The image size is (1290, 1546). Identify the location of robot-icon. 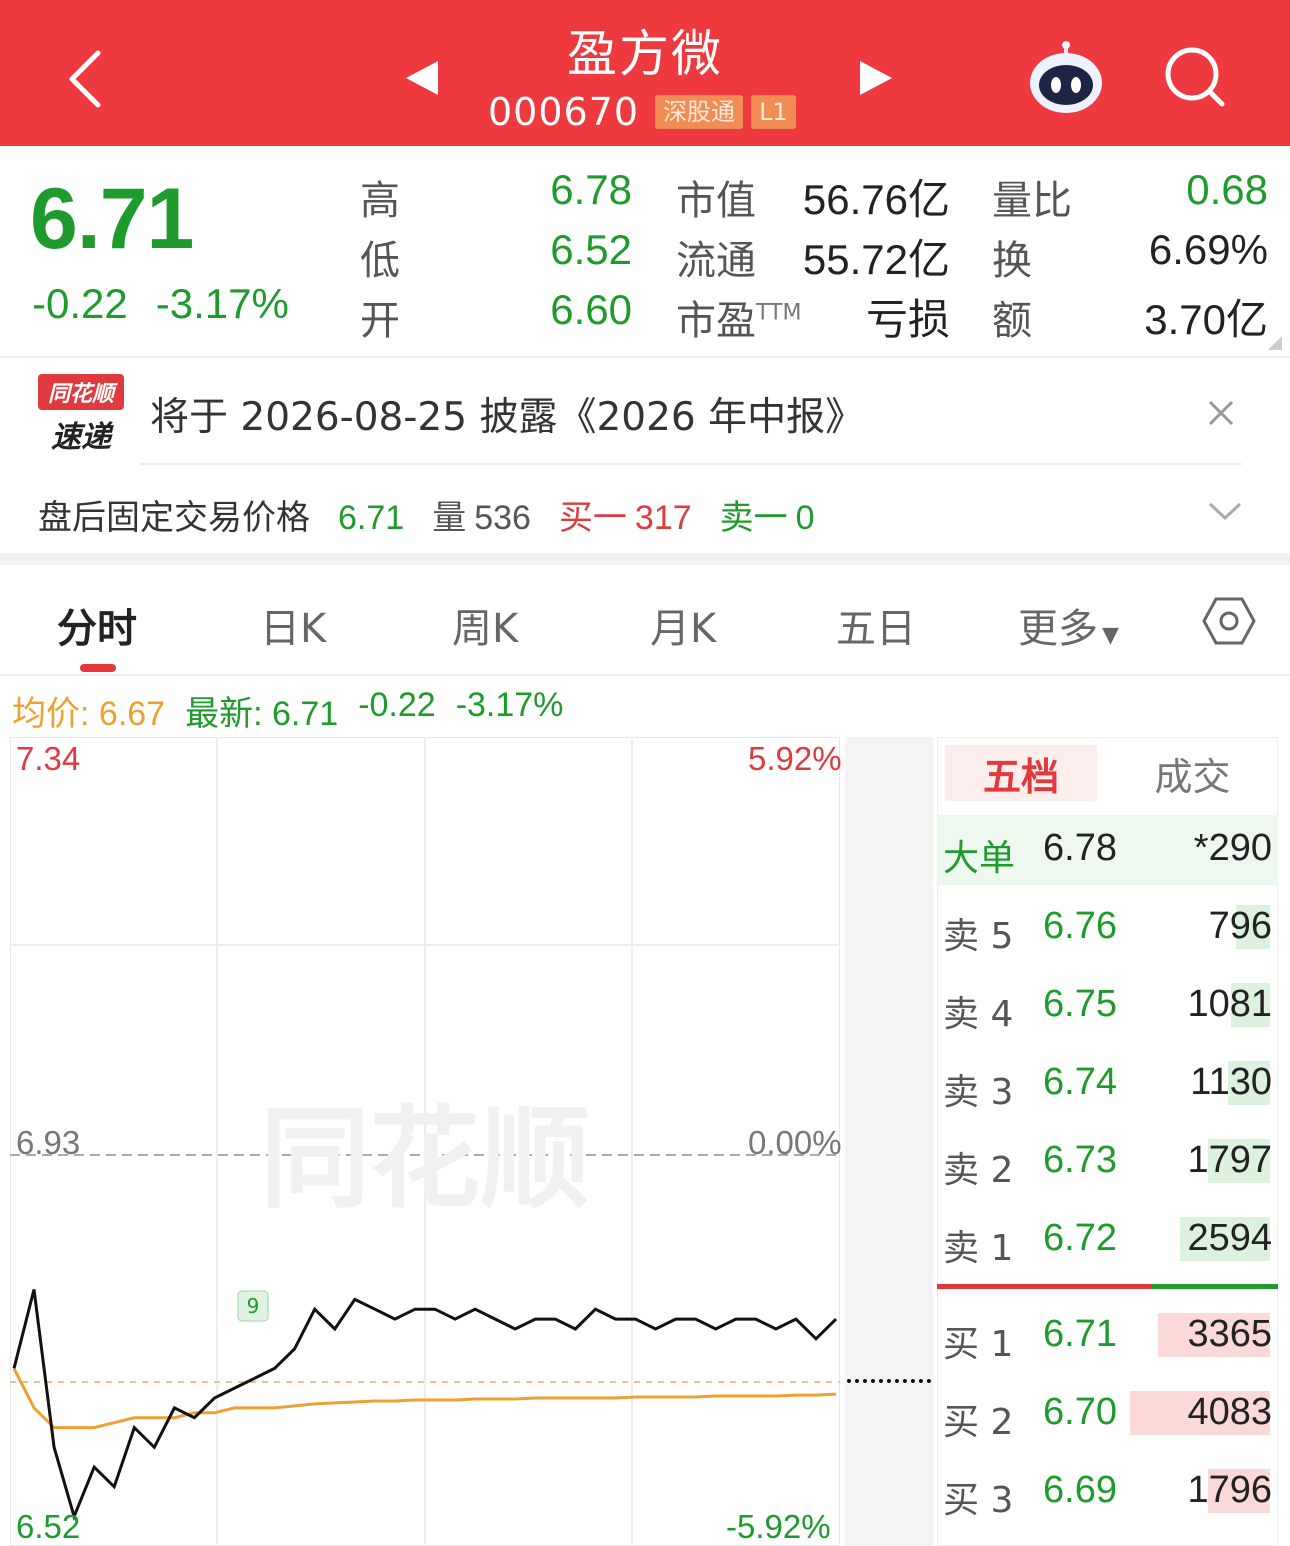
(1066, 77).